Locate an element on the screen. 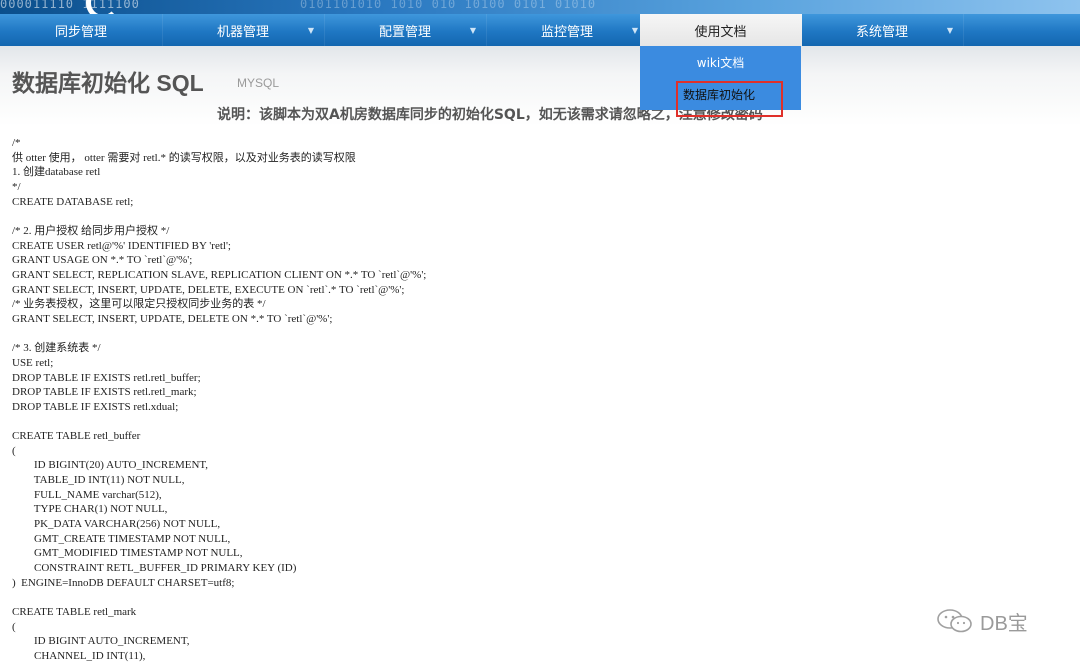 This screenshot has height=666, width=1080. nav-item-system: 系统管理 ▼ is located at coordinates (882, 30).